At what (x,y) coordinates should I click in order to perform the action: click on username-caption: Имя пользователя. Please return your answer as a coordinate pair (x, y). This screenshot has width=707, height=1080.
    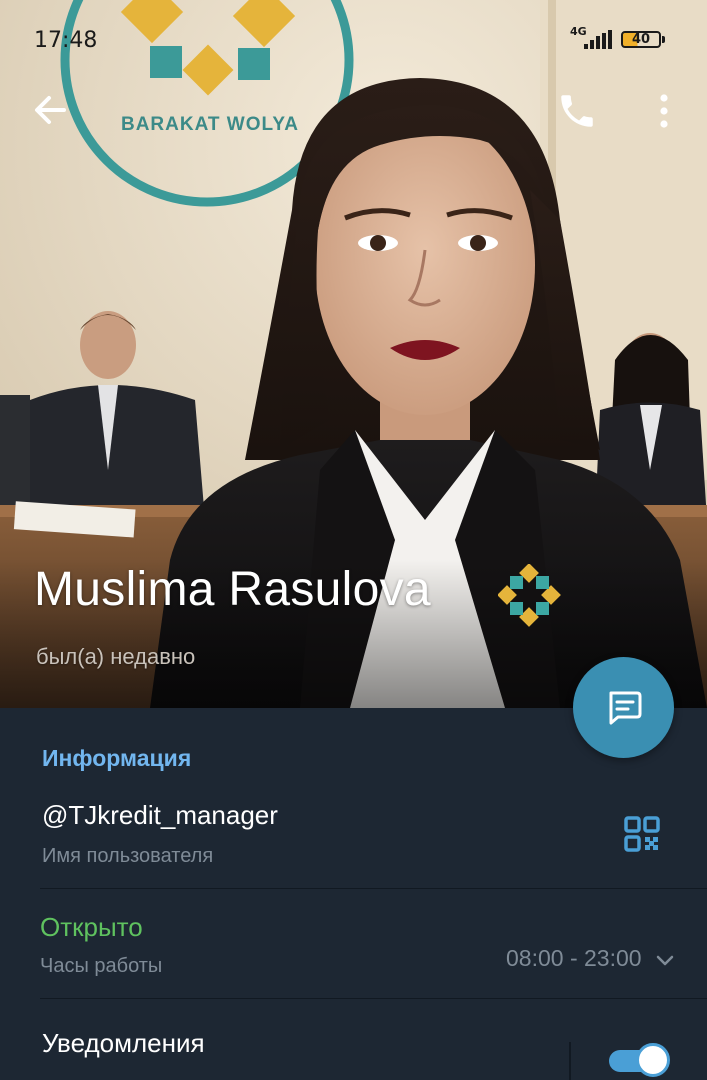
    Looking at the image, I should click on (128, 856).